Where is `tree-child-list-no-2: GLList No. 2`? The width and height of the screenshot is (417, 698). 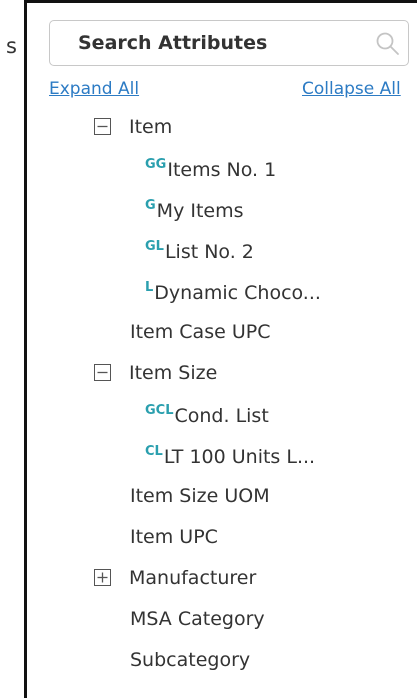
tree-child-list-no-2: GLList No. 2 is located at coordinates (222, 250).